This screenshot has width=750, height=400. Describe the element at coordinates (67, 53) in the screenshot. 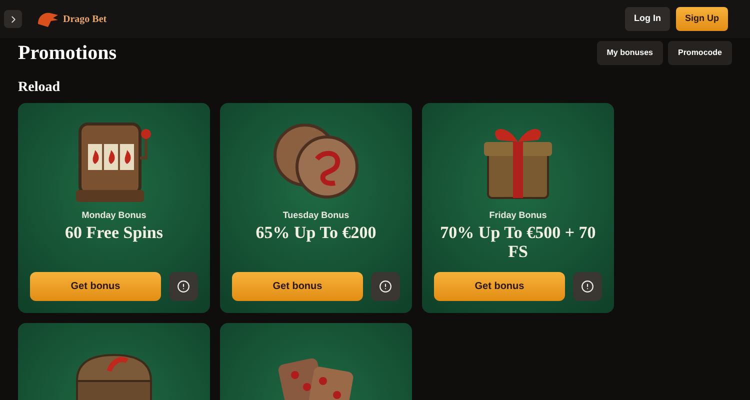

I see `page-title: Promotions` at that location.